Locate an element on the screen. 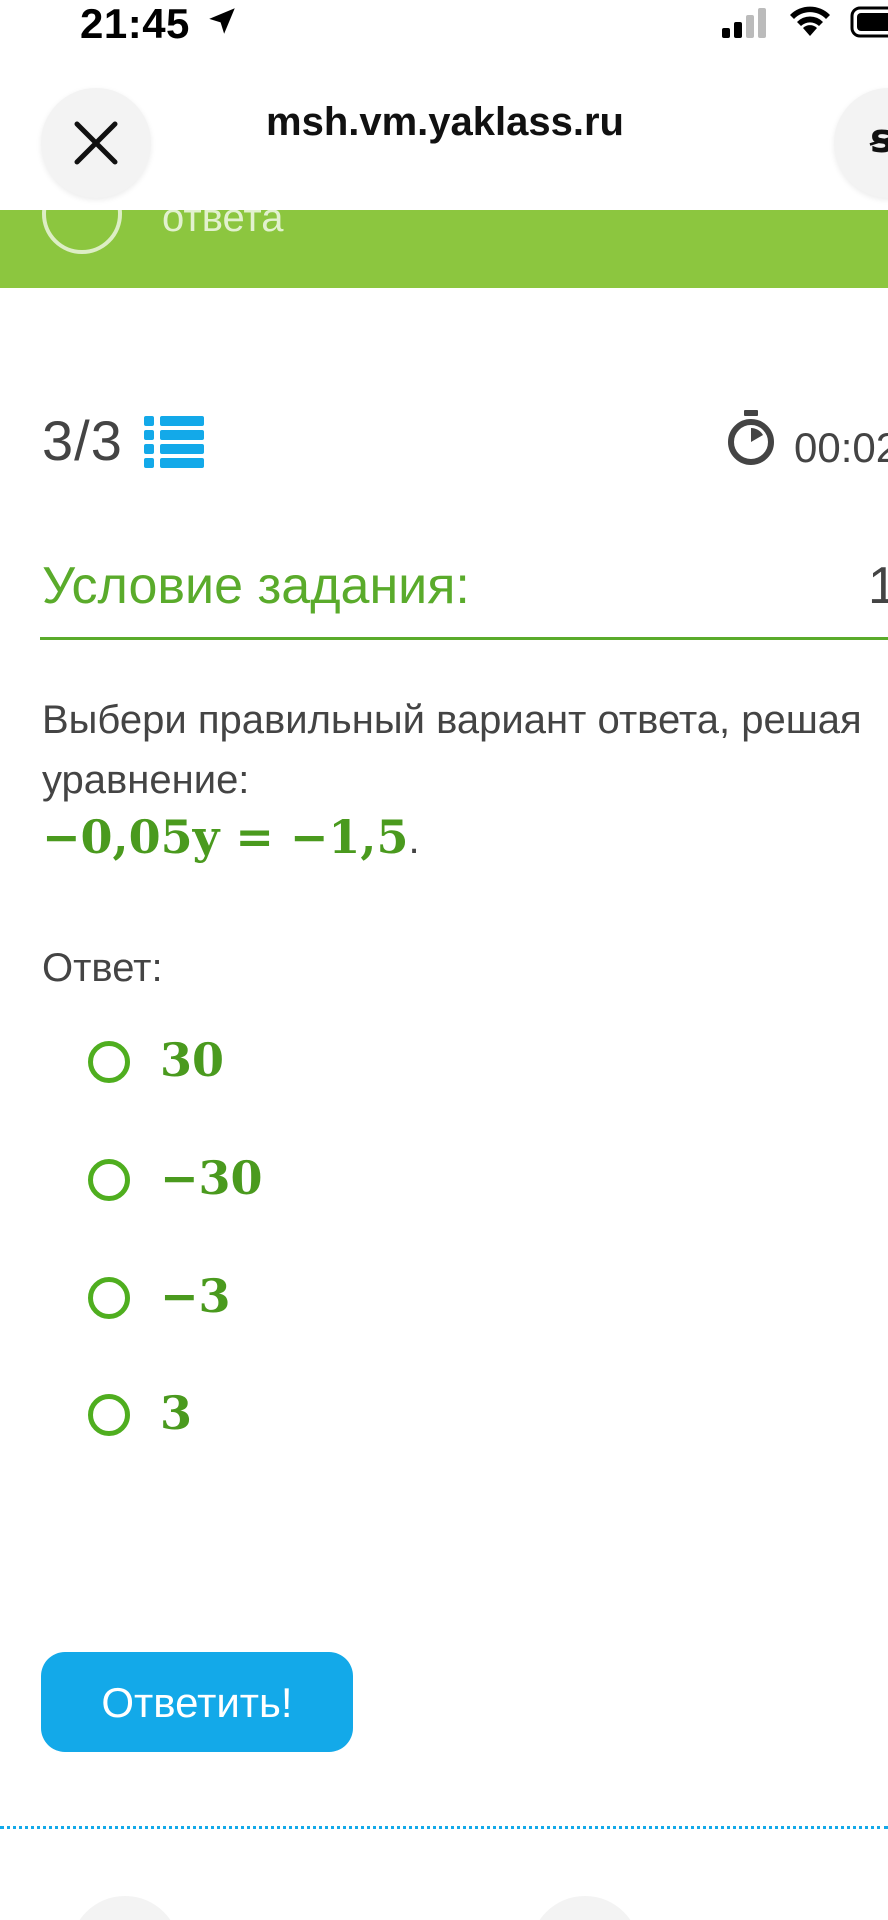  answer-option-3: −3 is located at coordinates (288, 1301).